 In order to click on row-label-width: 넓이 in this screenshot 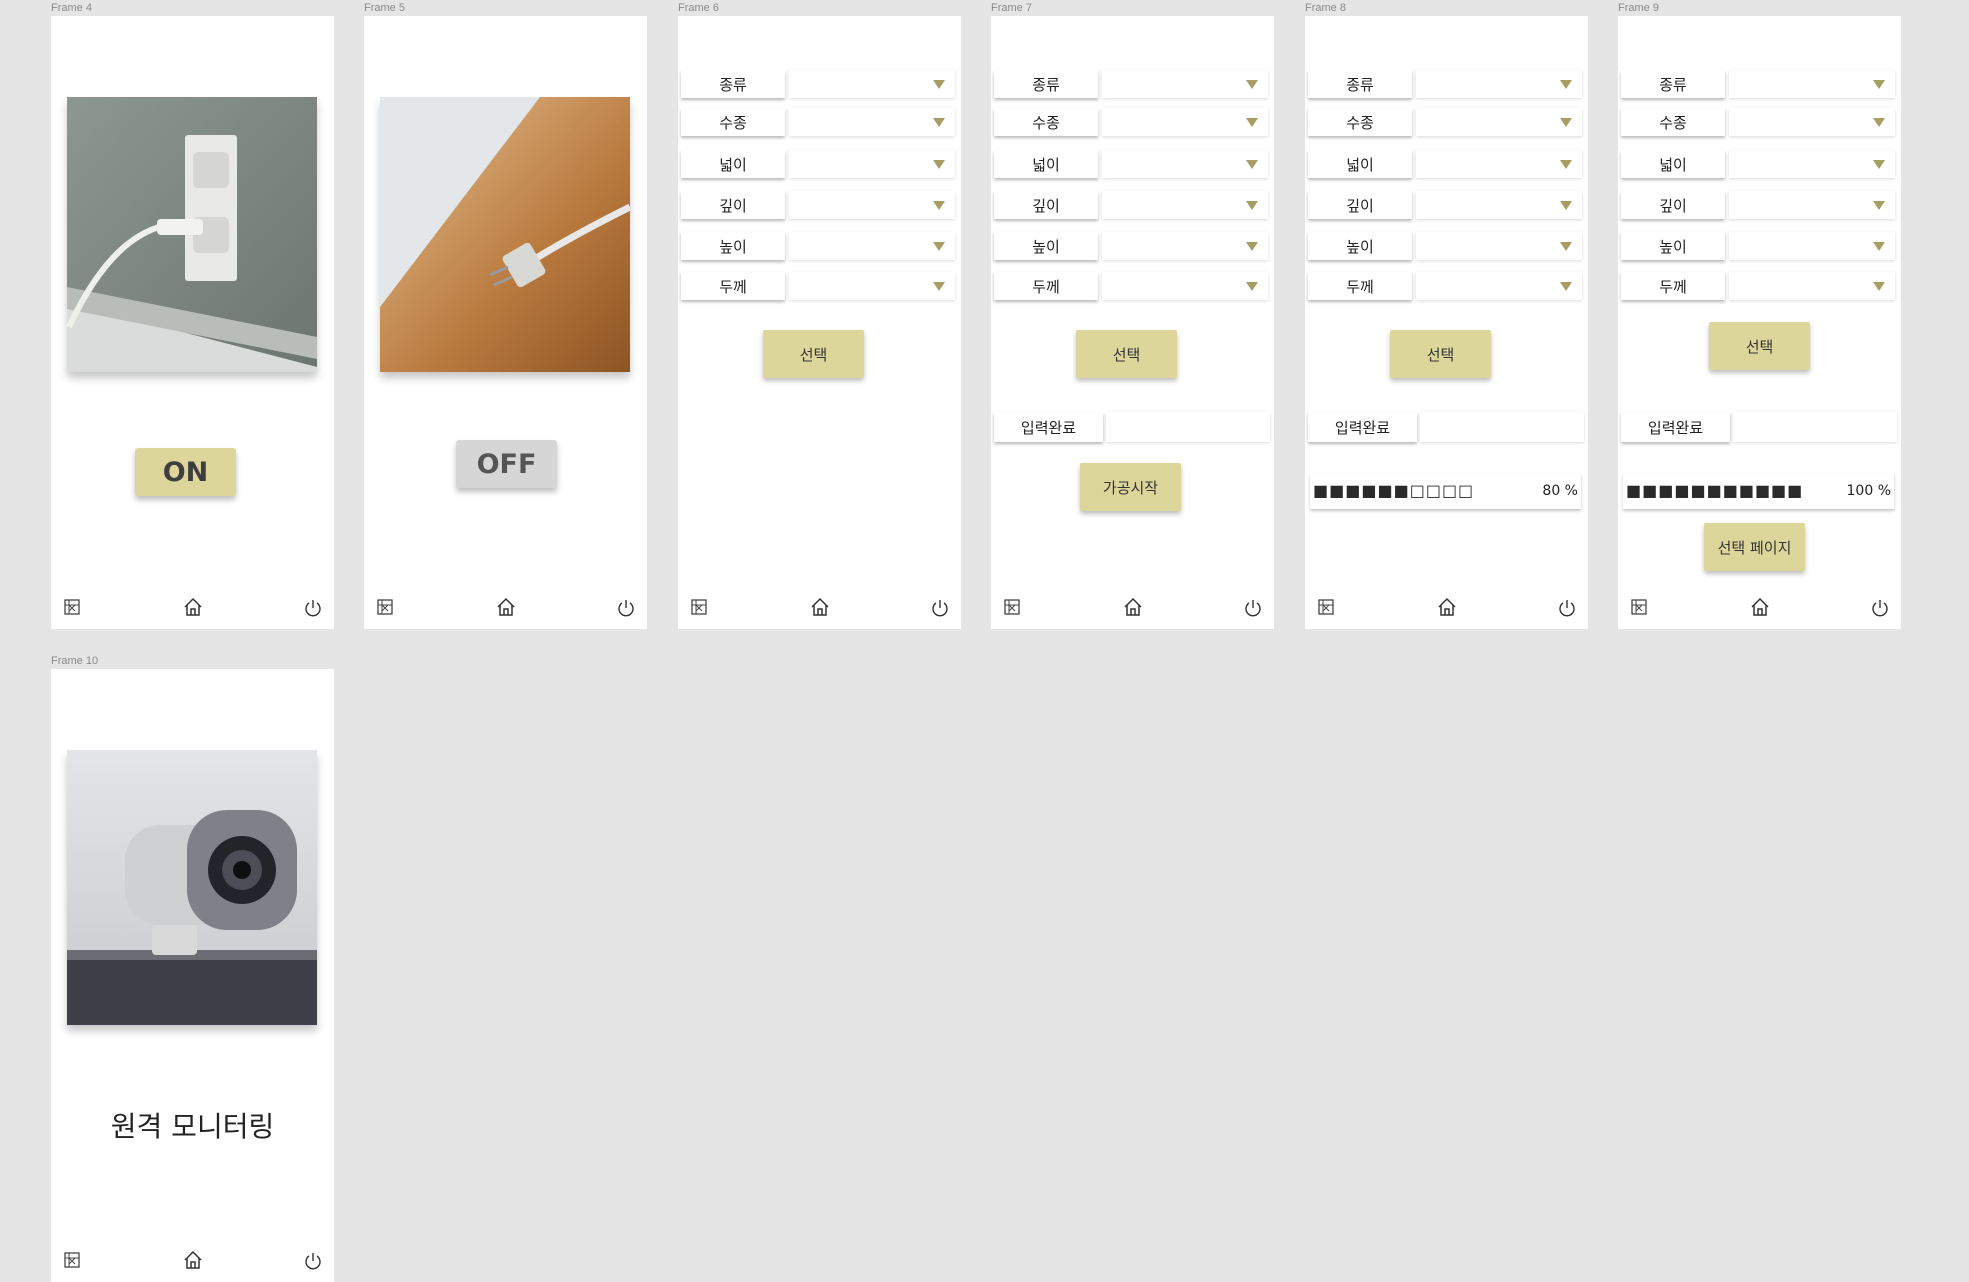, I will do `click(1360, 164)`.